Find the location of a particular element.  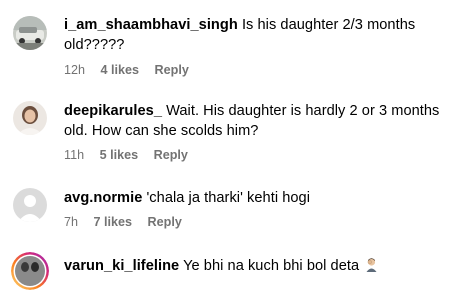

username: deepikarules_ is located at coordinates (113, 111).